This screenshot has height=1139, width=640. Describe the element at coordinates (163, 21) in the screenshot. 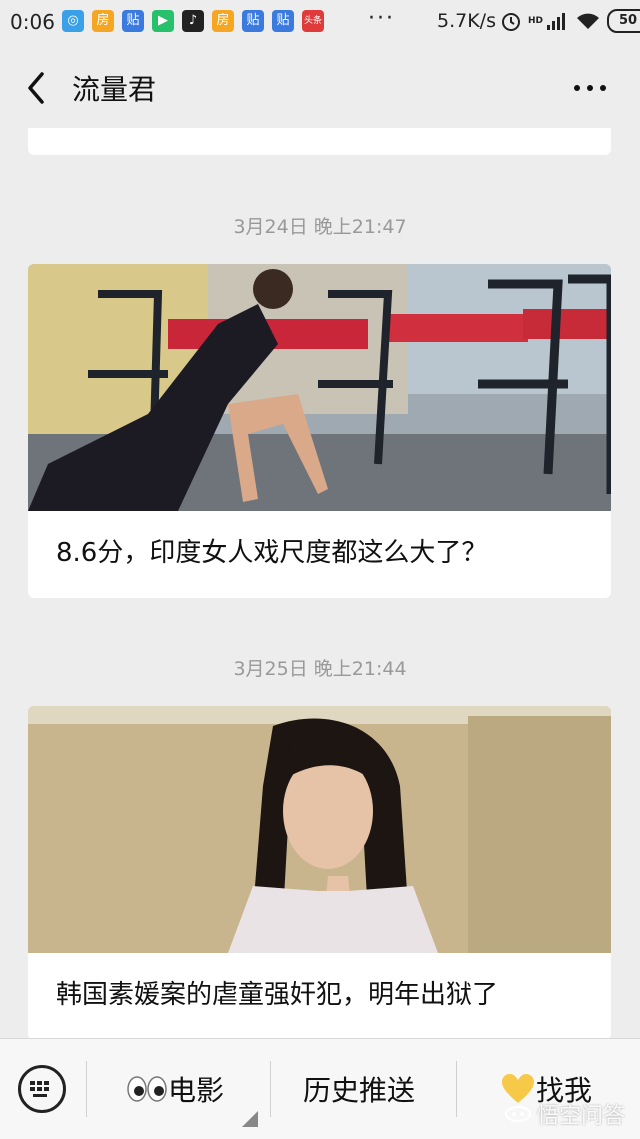

I see `video-app-icon: ▶` at that location.